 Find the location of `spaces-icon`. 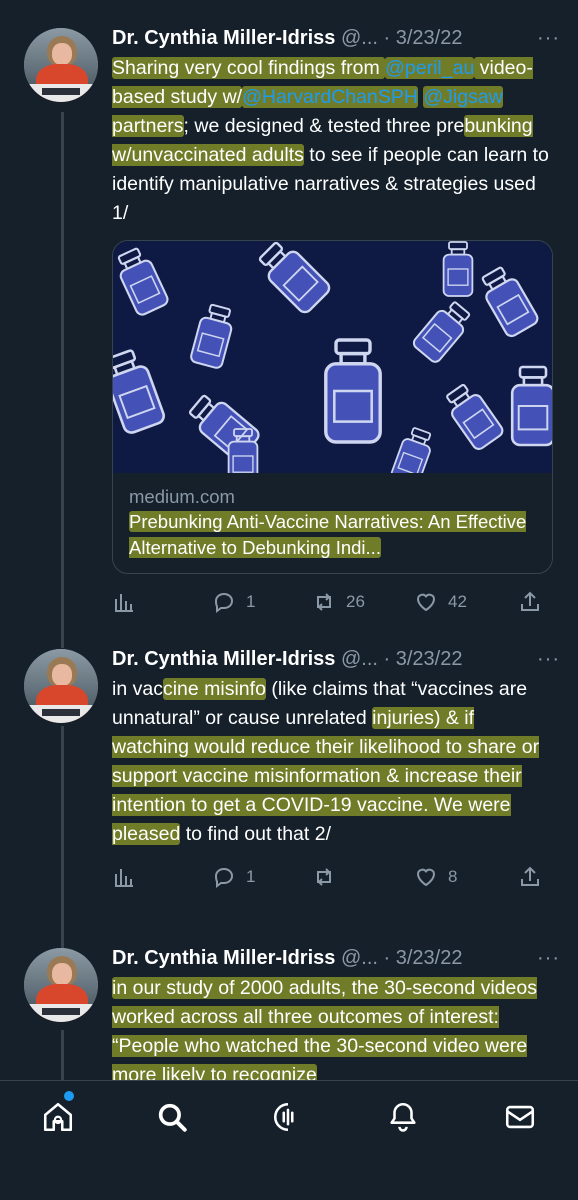

spaces-icon is located at coordinates (283, 1117).